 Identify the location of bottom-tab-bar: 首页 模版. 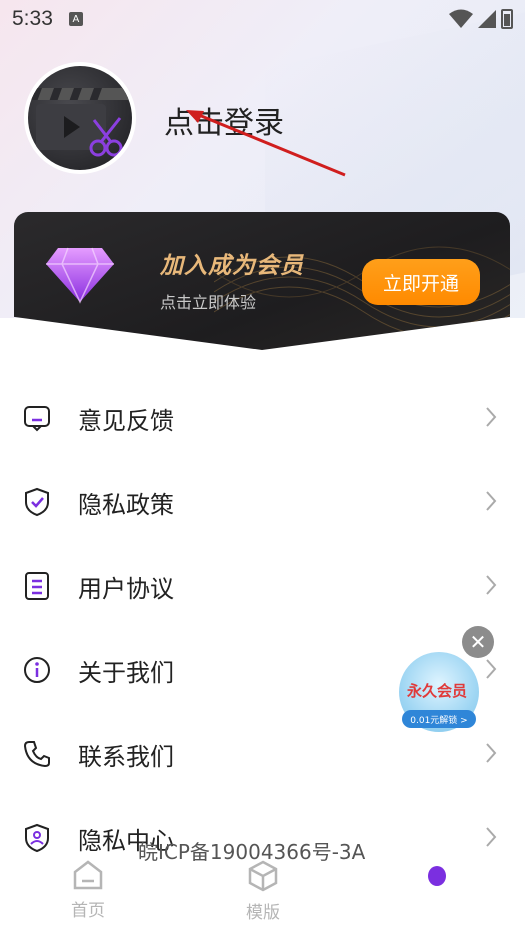
(262, 896).